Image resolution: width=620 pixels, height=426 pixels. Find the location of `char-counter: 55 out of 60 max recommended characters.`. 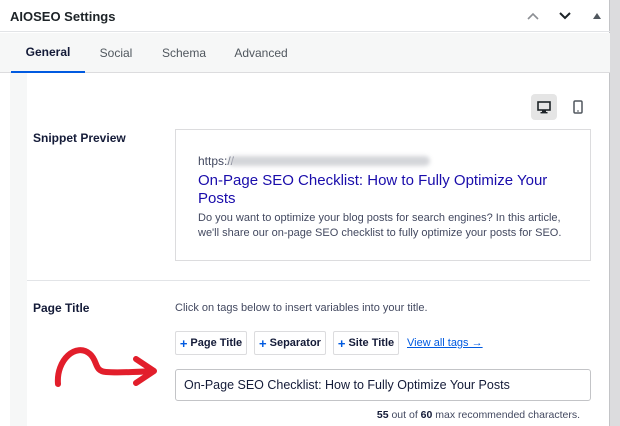

char-counter: 55 out of 60 max recommended characters. is located at coordinates (478, 415).